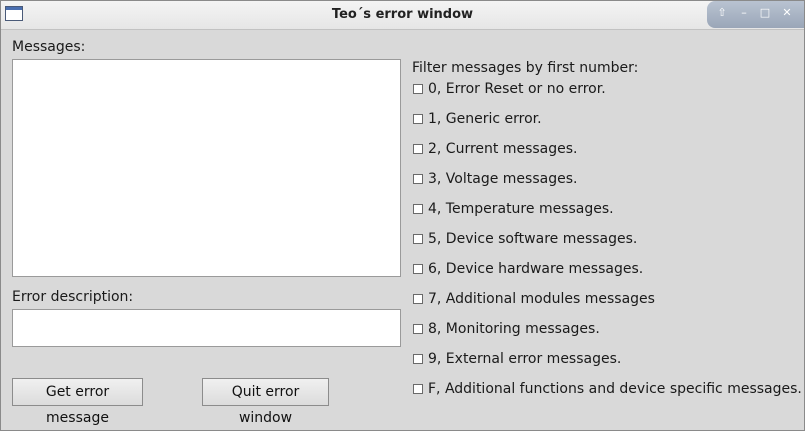  I want to click on filter-option-label: 9, External error messages., so click(525, 359).